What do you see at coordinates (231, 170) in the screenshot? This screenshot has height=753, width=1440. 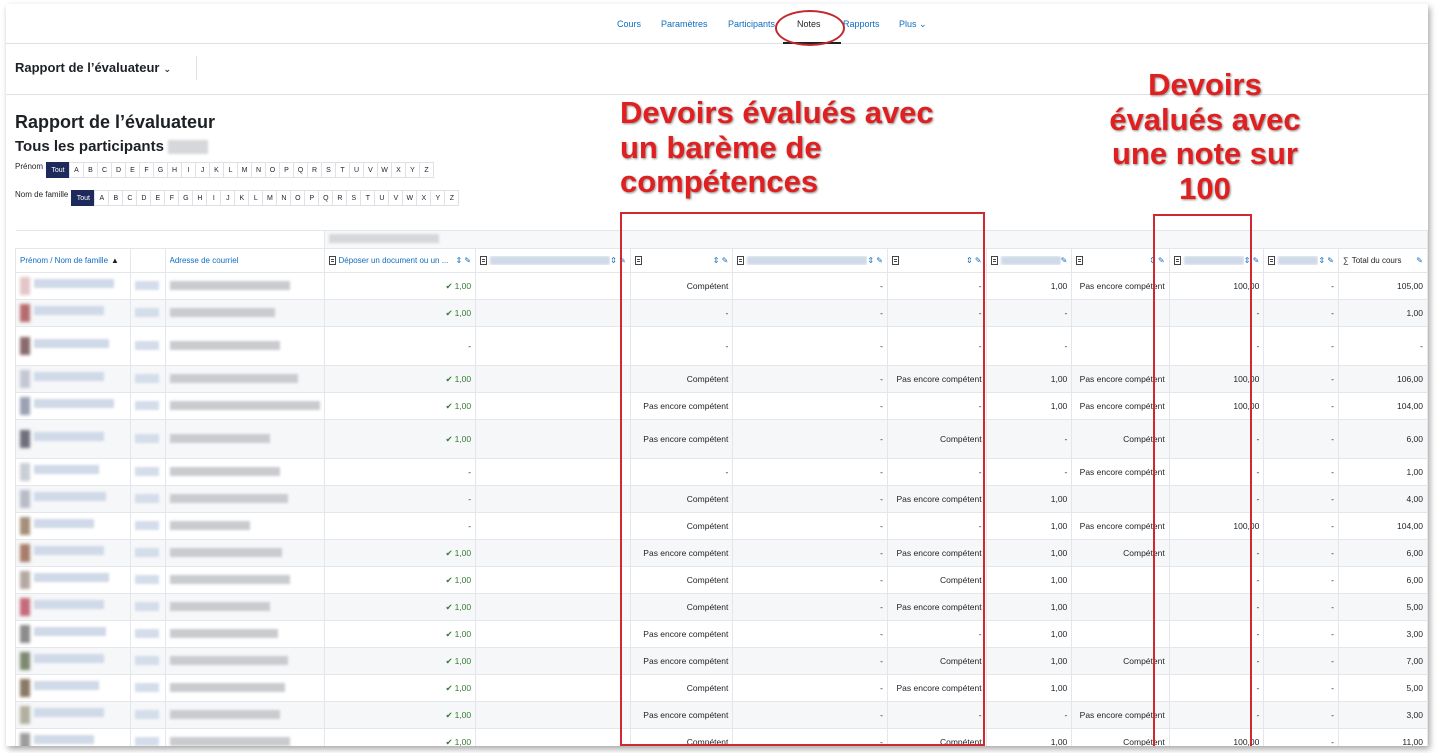 I see `firstname-letter-l: L` at bounding box center [231, 170].